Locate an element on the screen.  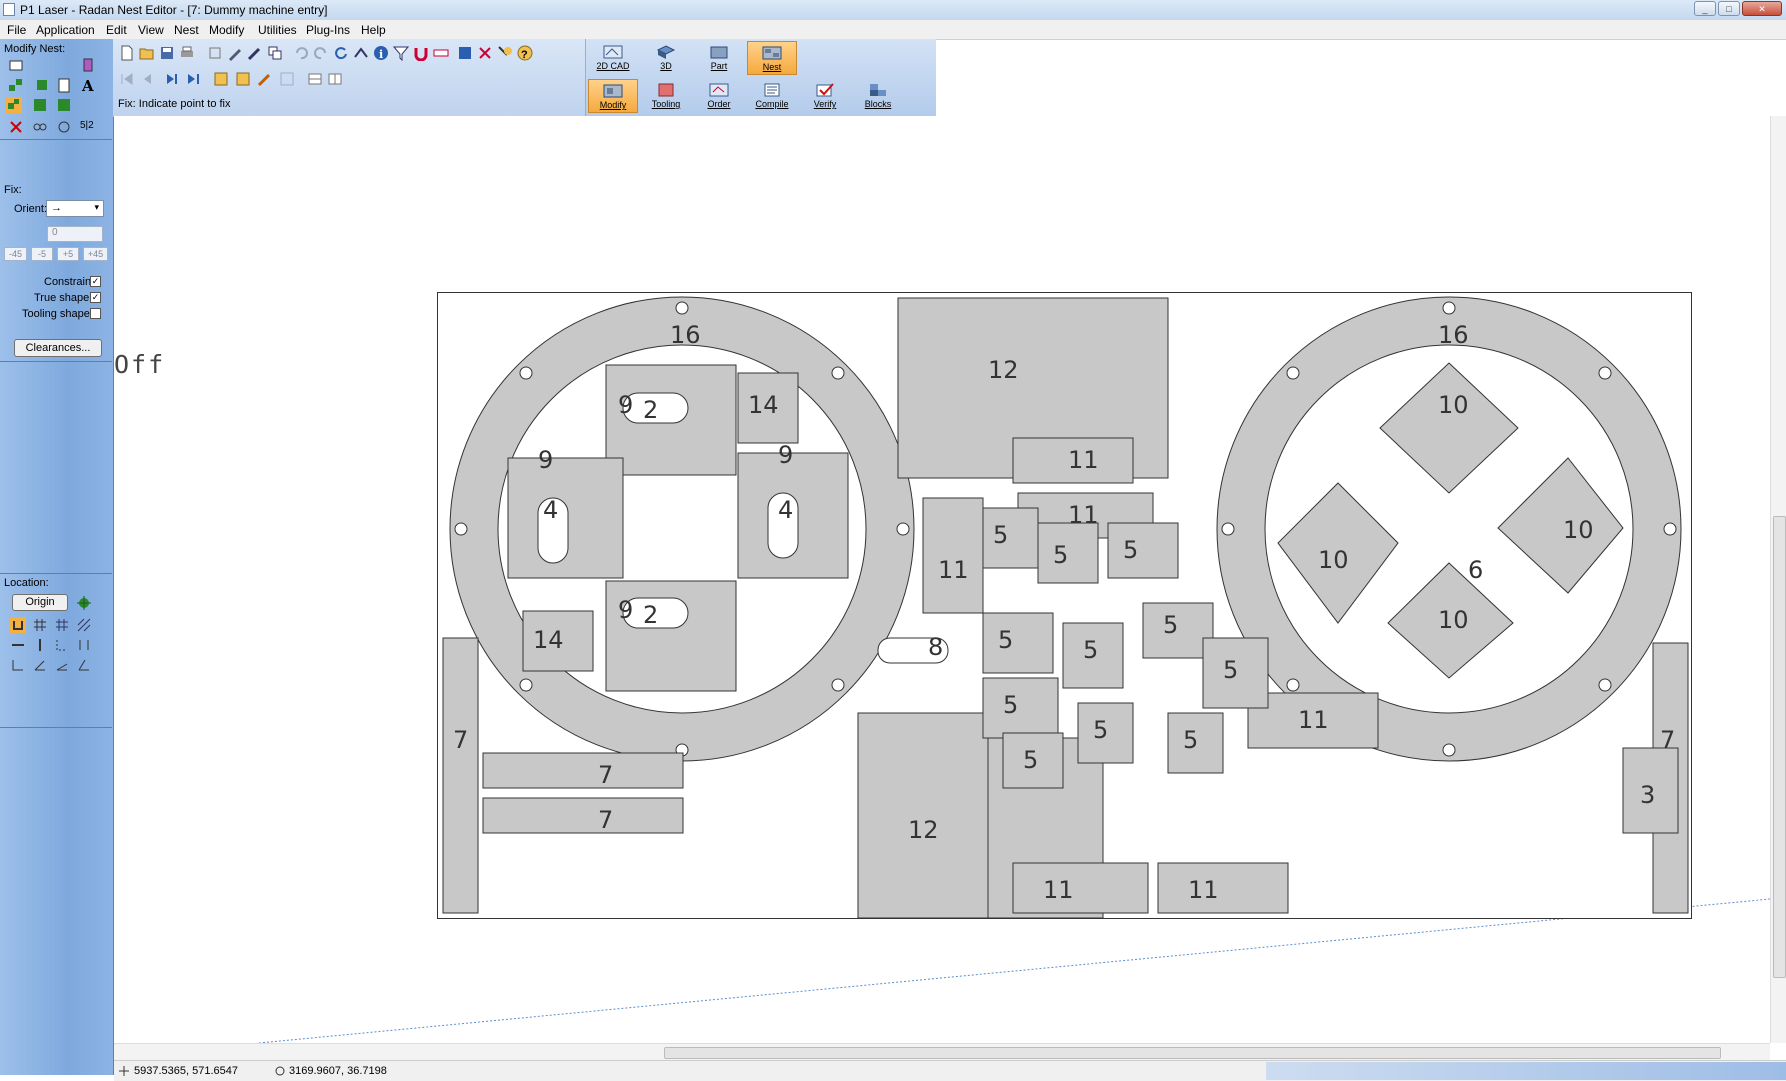
undo-icon is located at coordinates (301, 53).